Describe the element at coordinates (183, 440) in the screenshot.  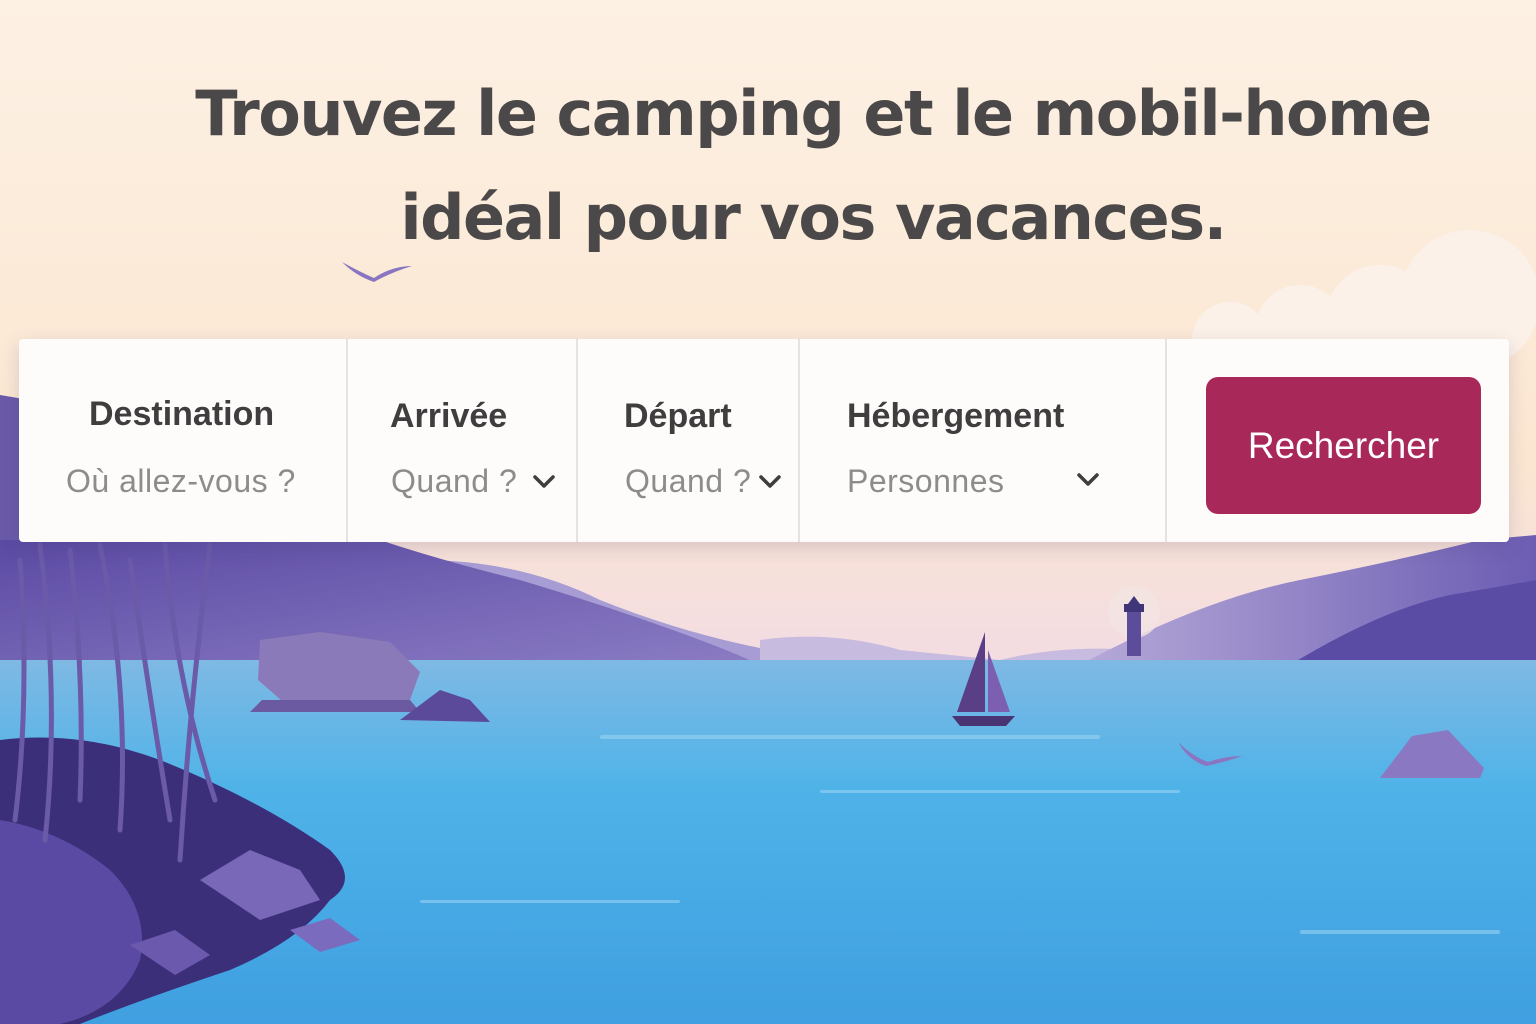
I see `destination-field: Destination Où allez-vous ?` at that location.